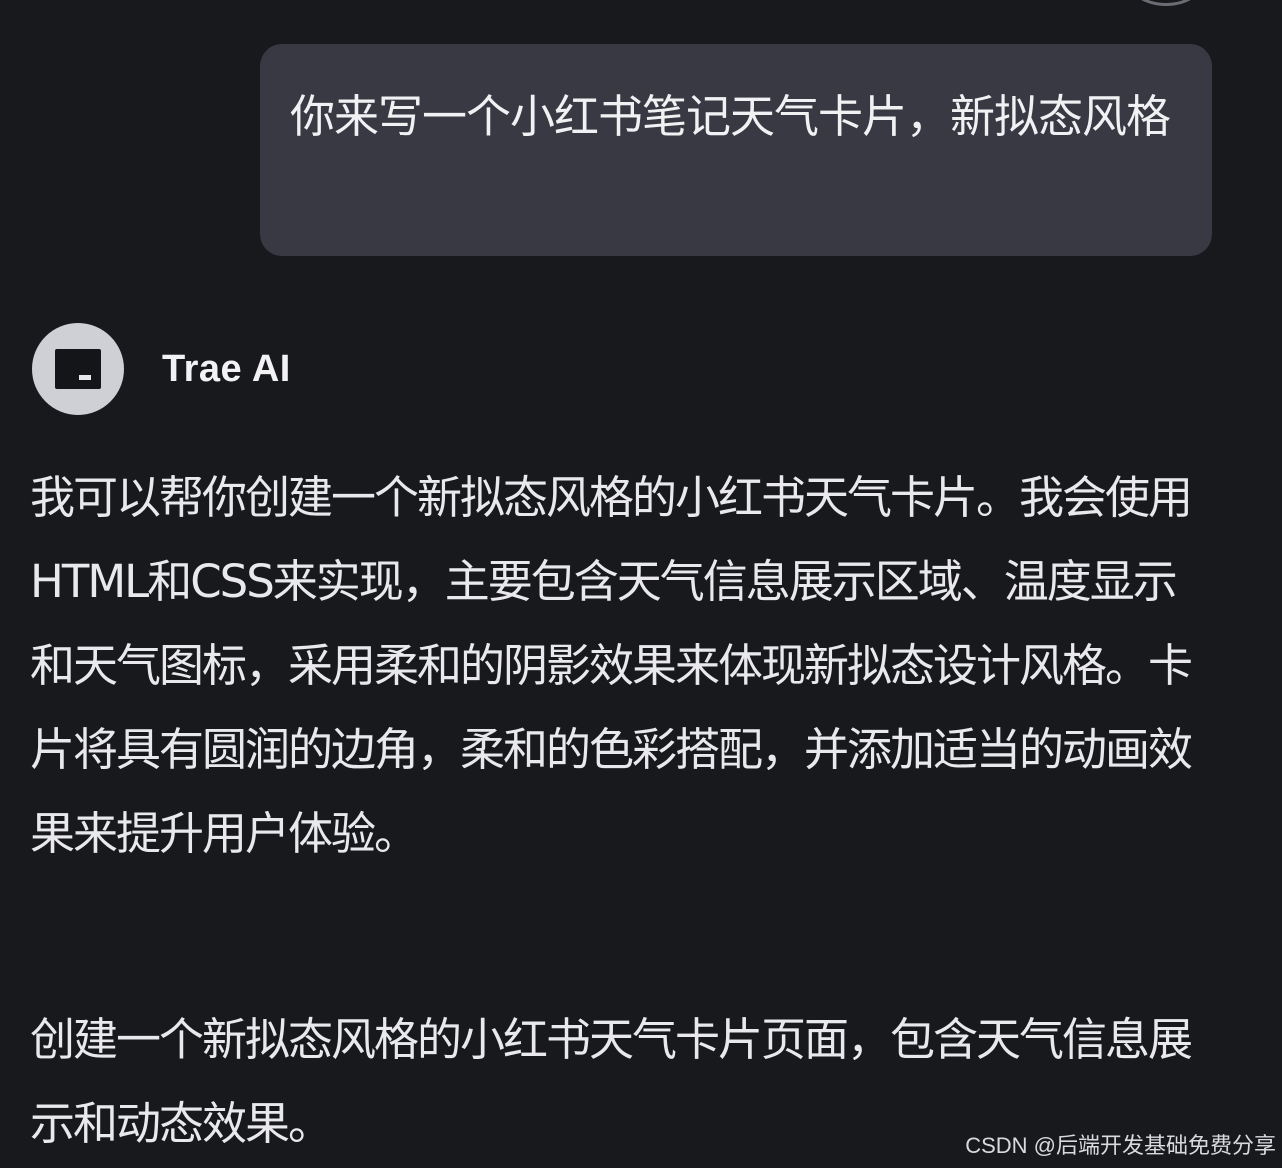 The height and width of the screenshot is (1168, 1282). Describe the element at coordinates (78, 369) in the screenshot. I see `trae-logo-icon` at that location.